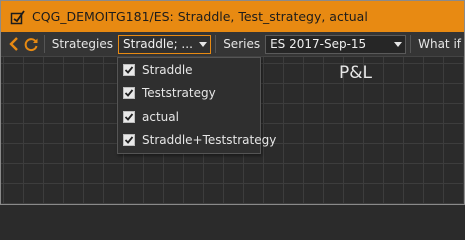 The width and height of the screenshot is (465, 240). I want to click on strategy-option-label: Straddle+Teststrategy, so click(209, 140).